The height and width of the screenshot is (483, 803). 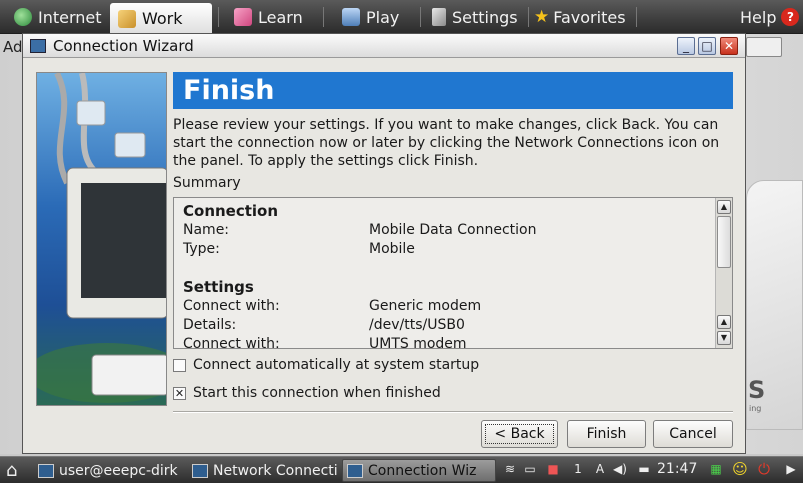 I want to click on drive-icon: ▬, so click(x=644, y=469).